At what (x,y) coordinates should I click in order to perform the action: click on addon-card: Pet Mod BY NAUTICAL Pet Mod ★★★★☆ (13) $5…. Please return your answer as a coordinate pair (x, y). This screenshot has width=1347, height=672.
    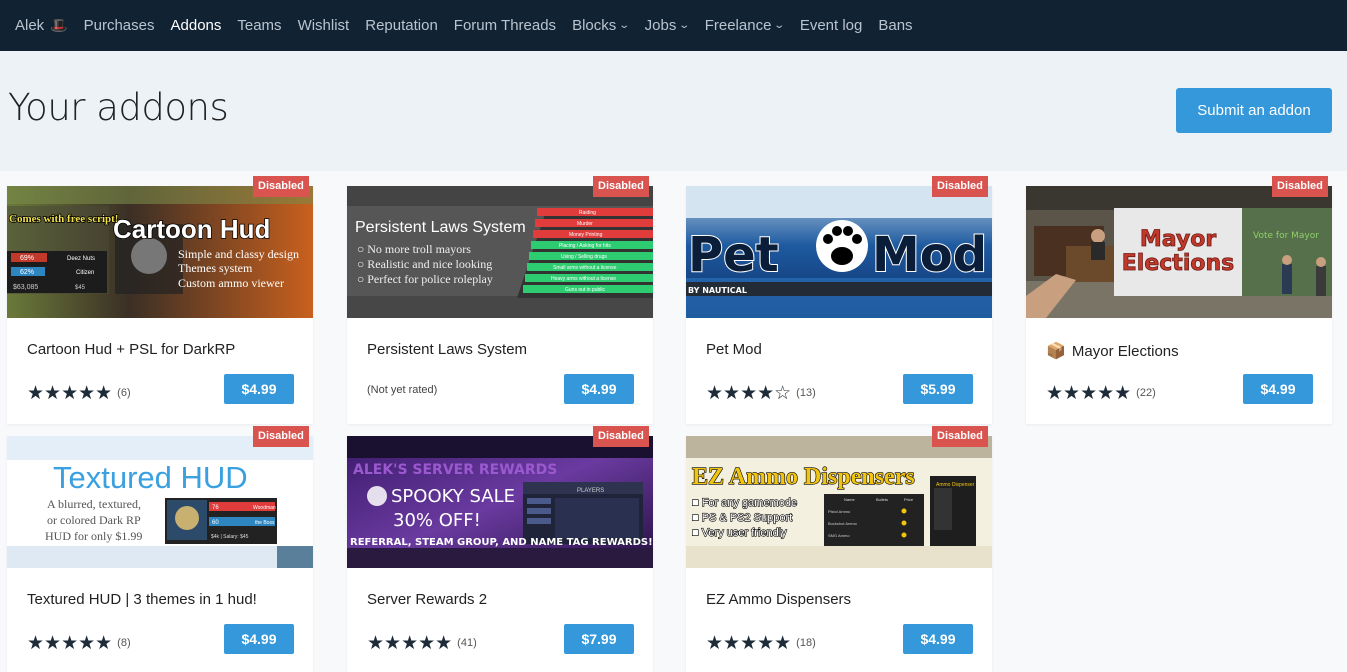
    Looking at the image, I should click on (839, 305).